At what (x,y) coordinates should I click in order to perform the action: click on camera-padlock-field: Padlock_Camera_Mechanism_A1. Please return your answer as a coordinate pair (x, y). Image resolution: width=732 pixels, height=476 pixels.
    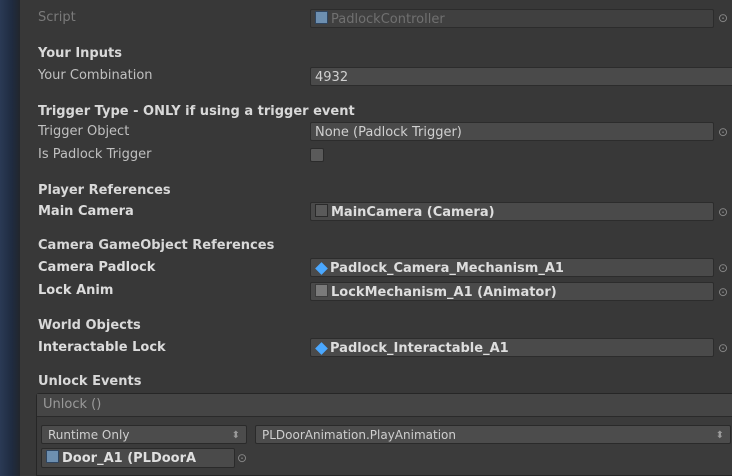
    Looking at the image, I should click on (512, 267).